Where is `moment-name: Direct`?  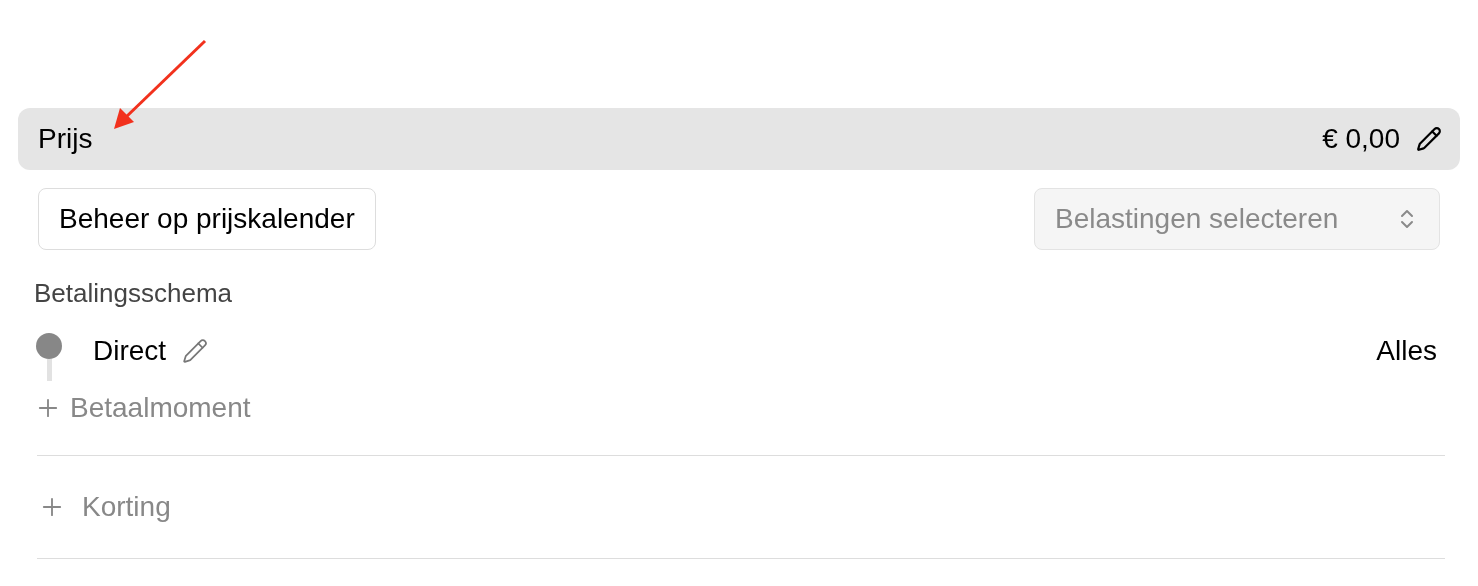
moment-name: Direct is located at coordinates (130, 351).